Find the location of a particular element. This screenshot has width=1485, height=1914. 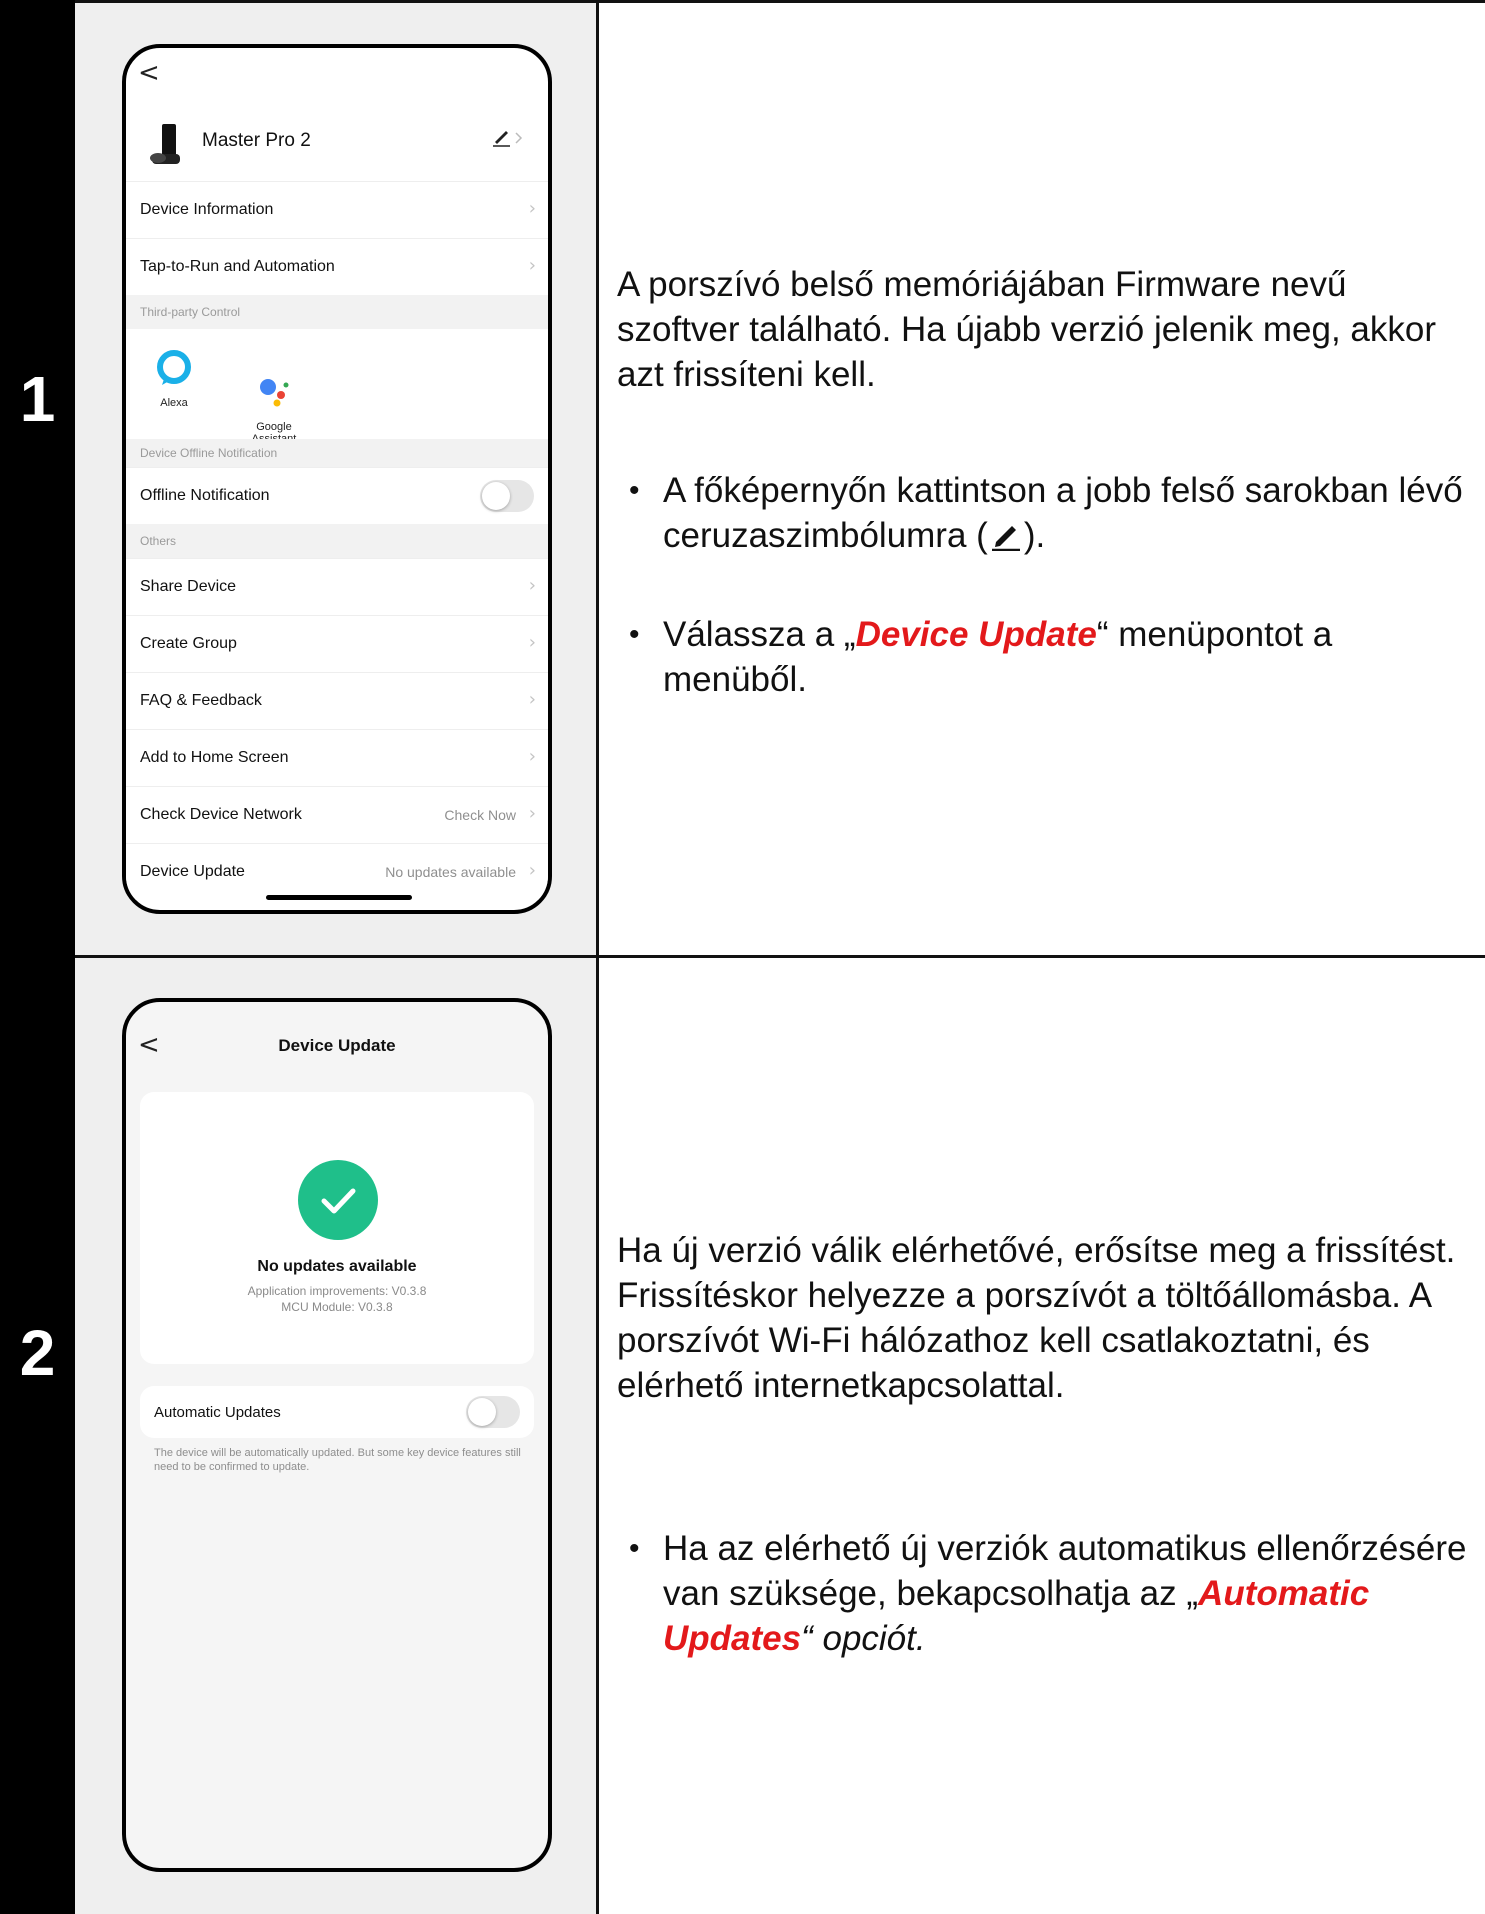

menu-row-value: No updates available is located at coordinates (450, 872).